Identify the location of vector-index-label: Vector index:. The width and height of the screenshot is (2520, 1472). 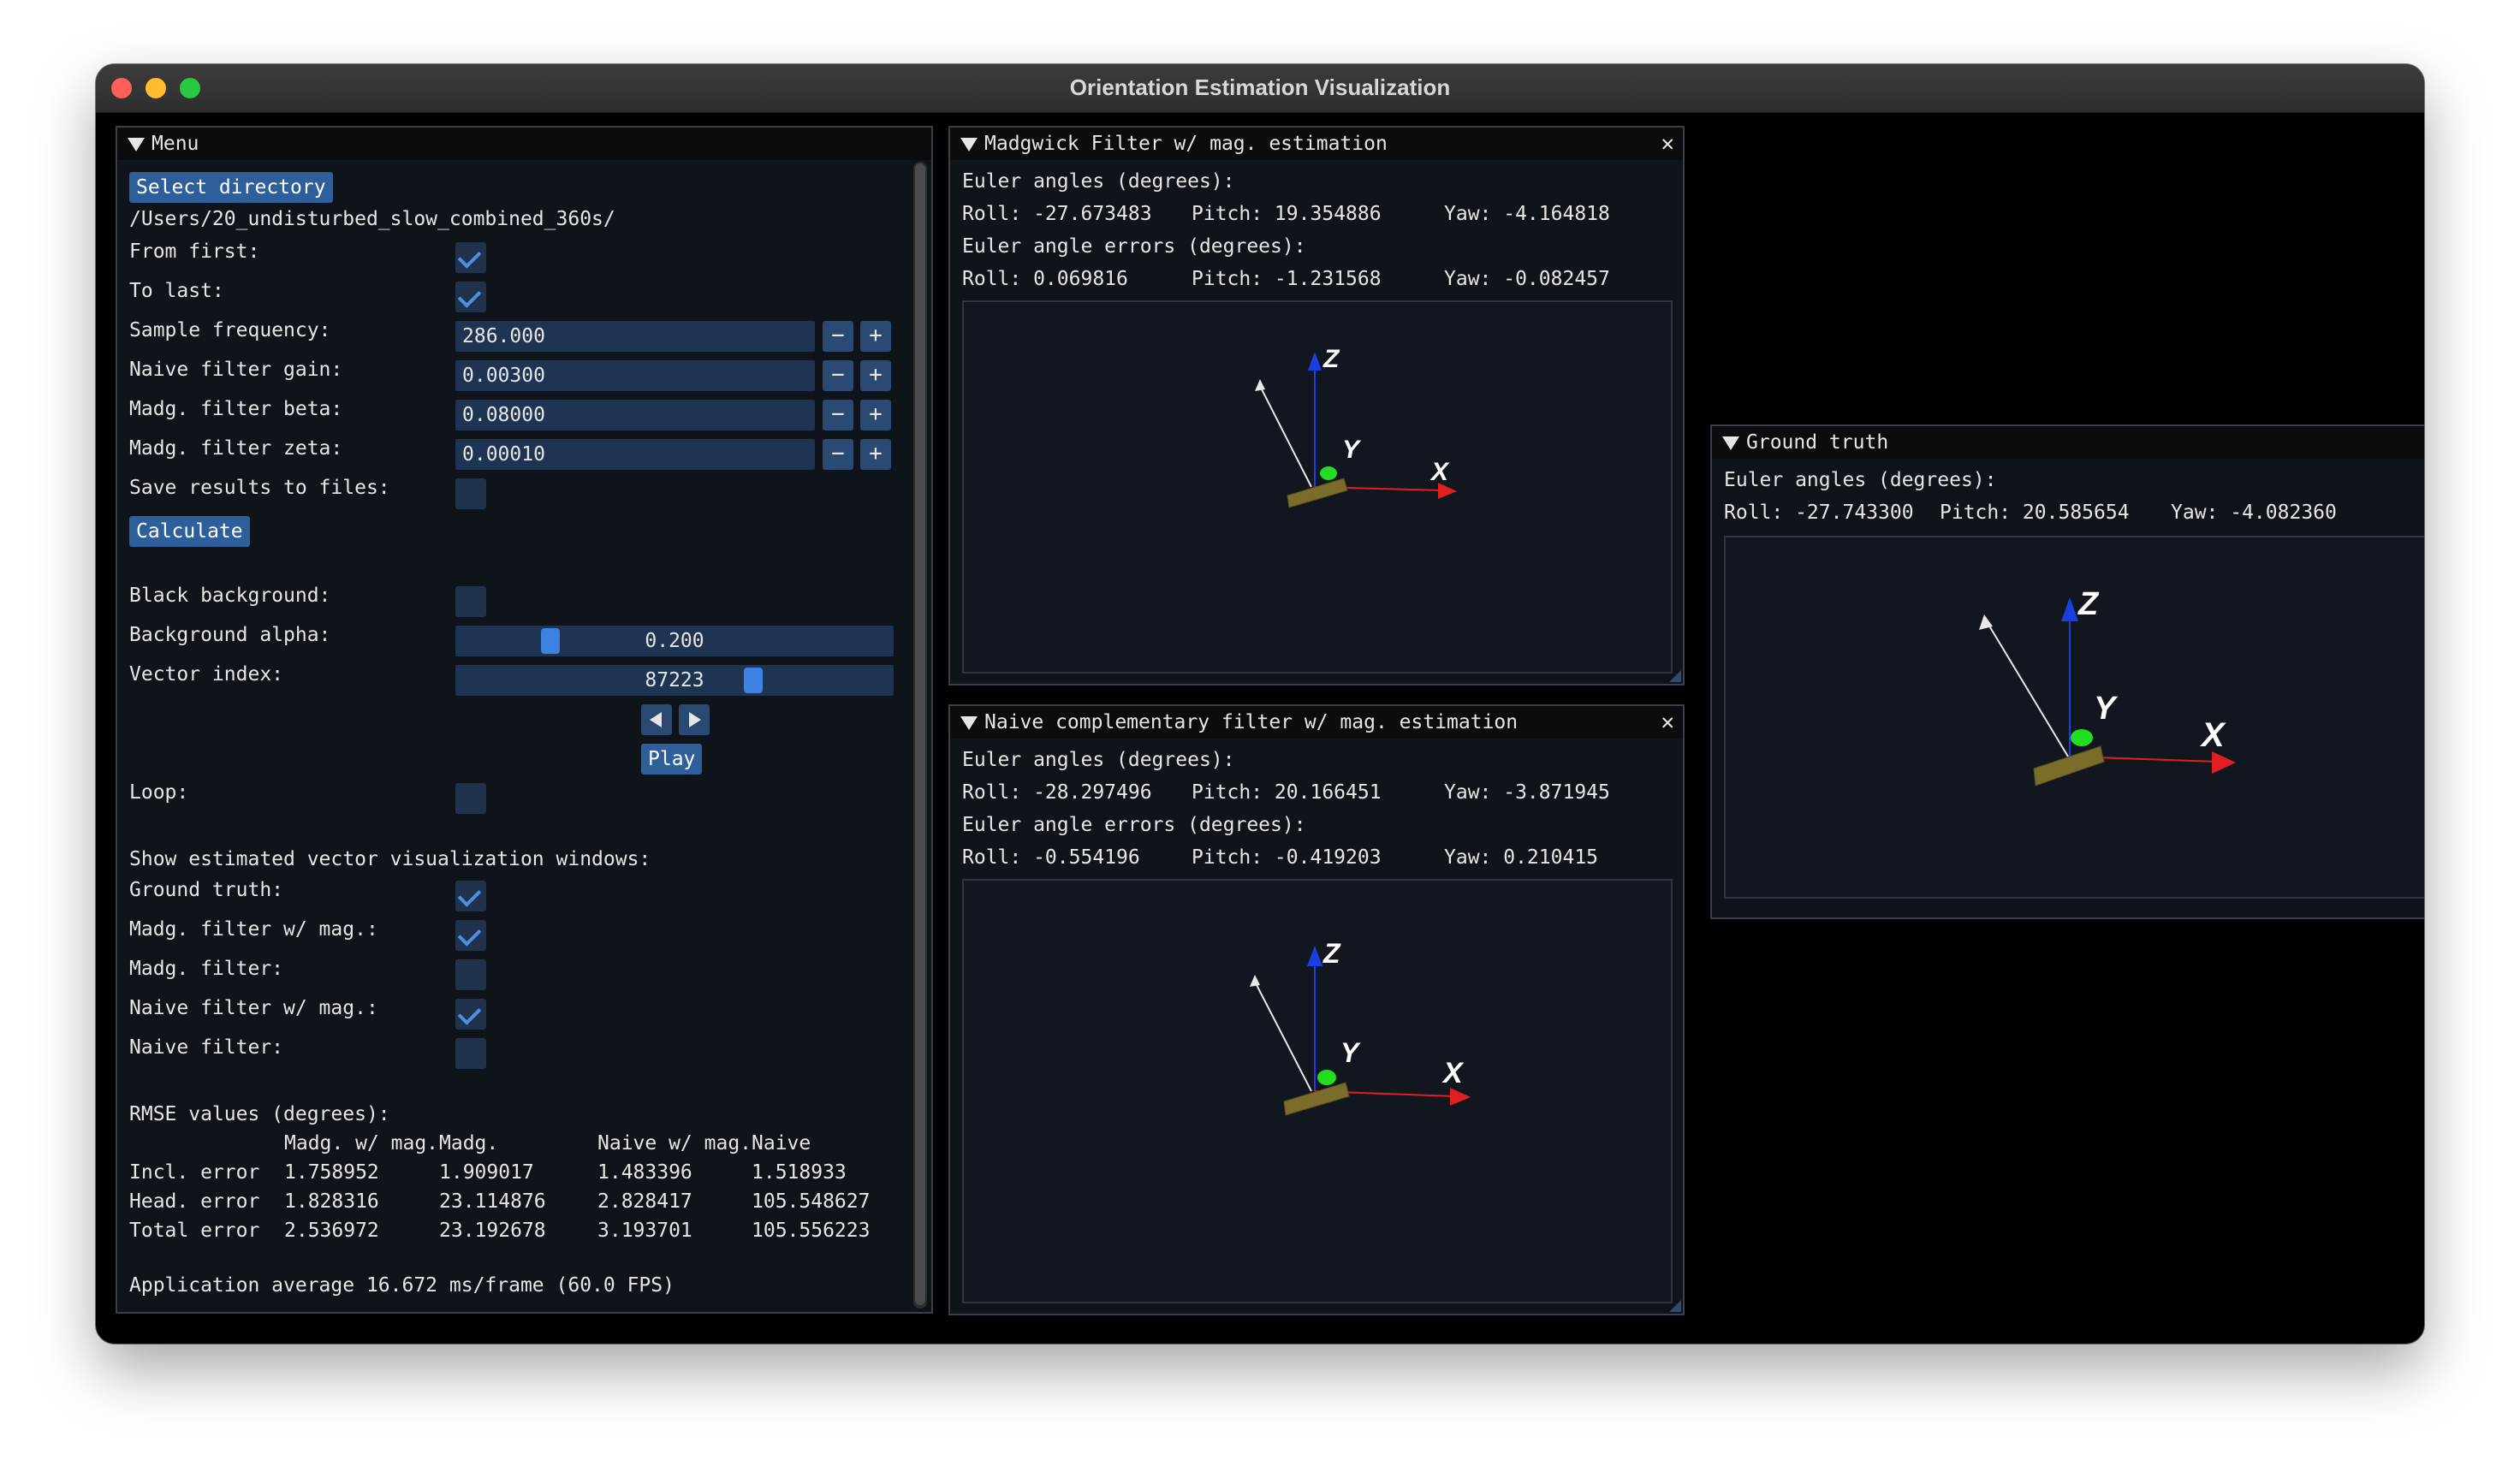
(206, 674).